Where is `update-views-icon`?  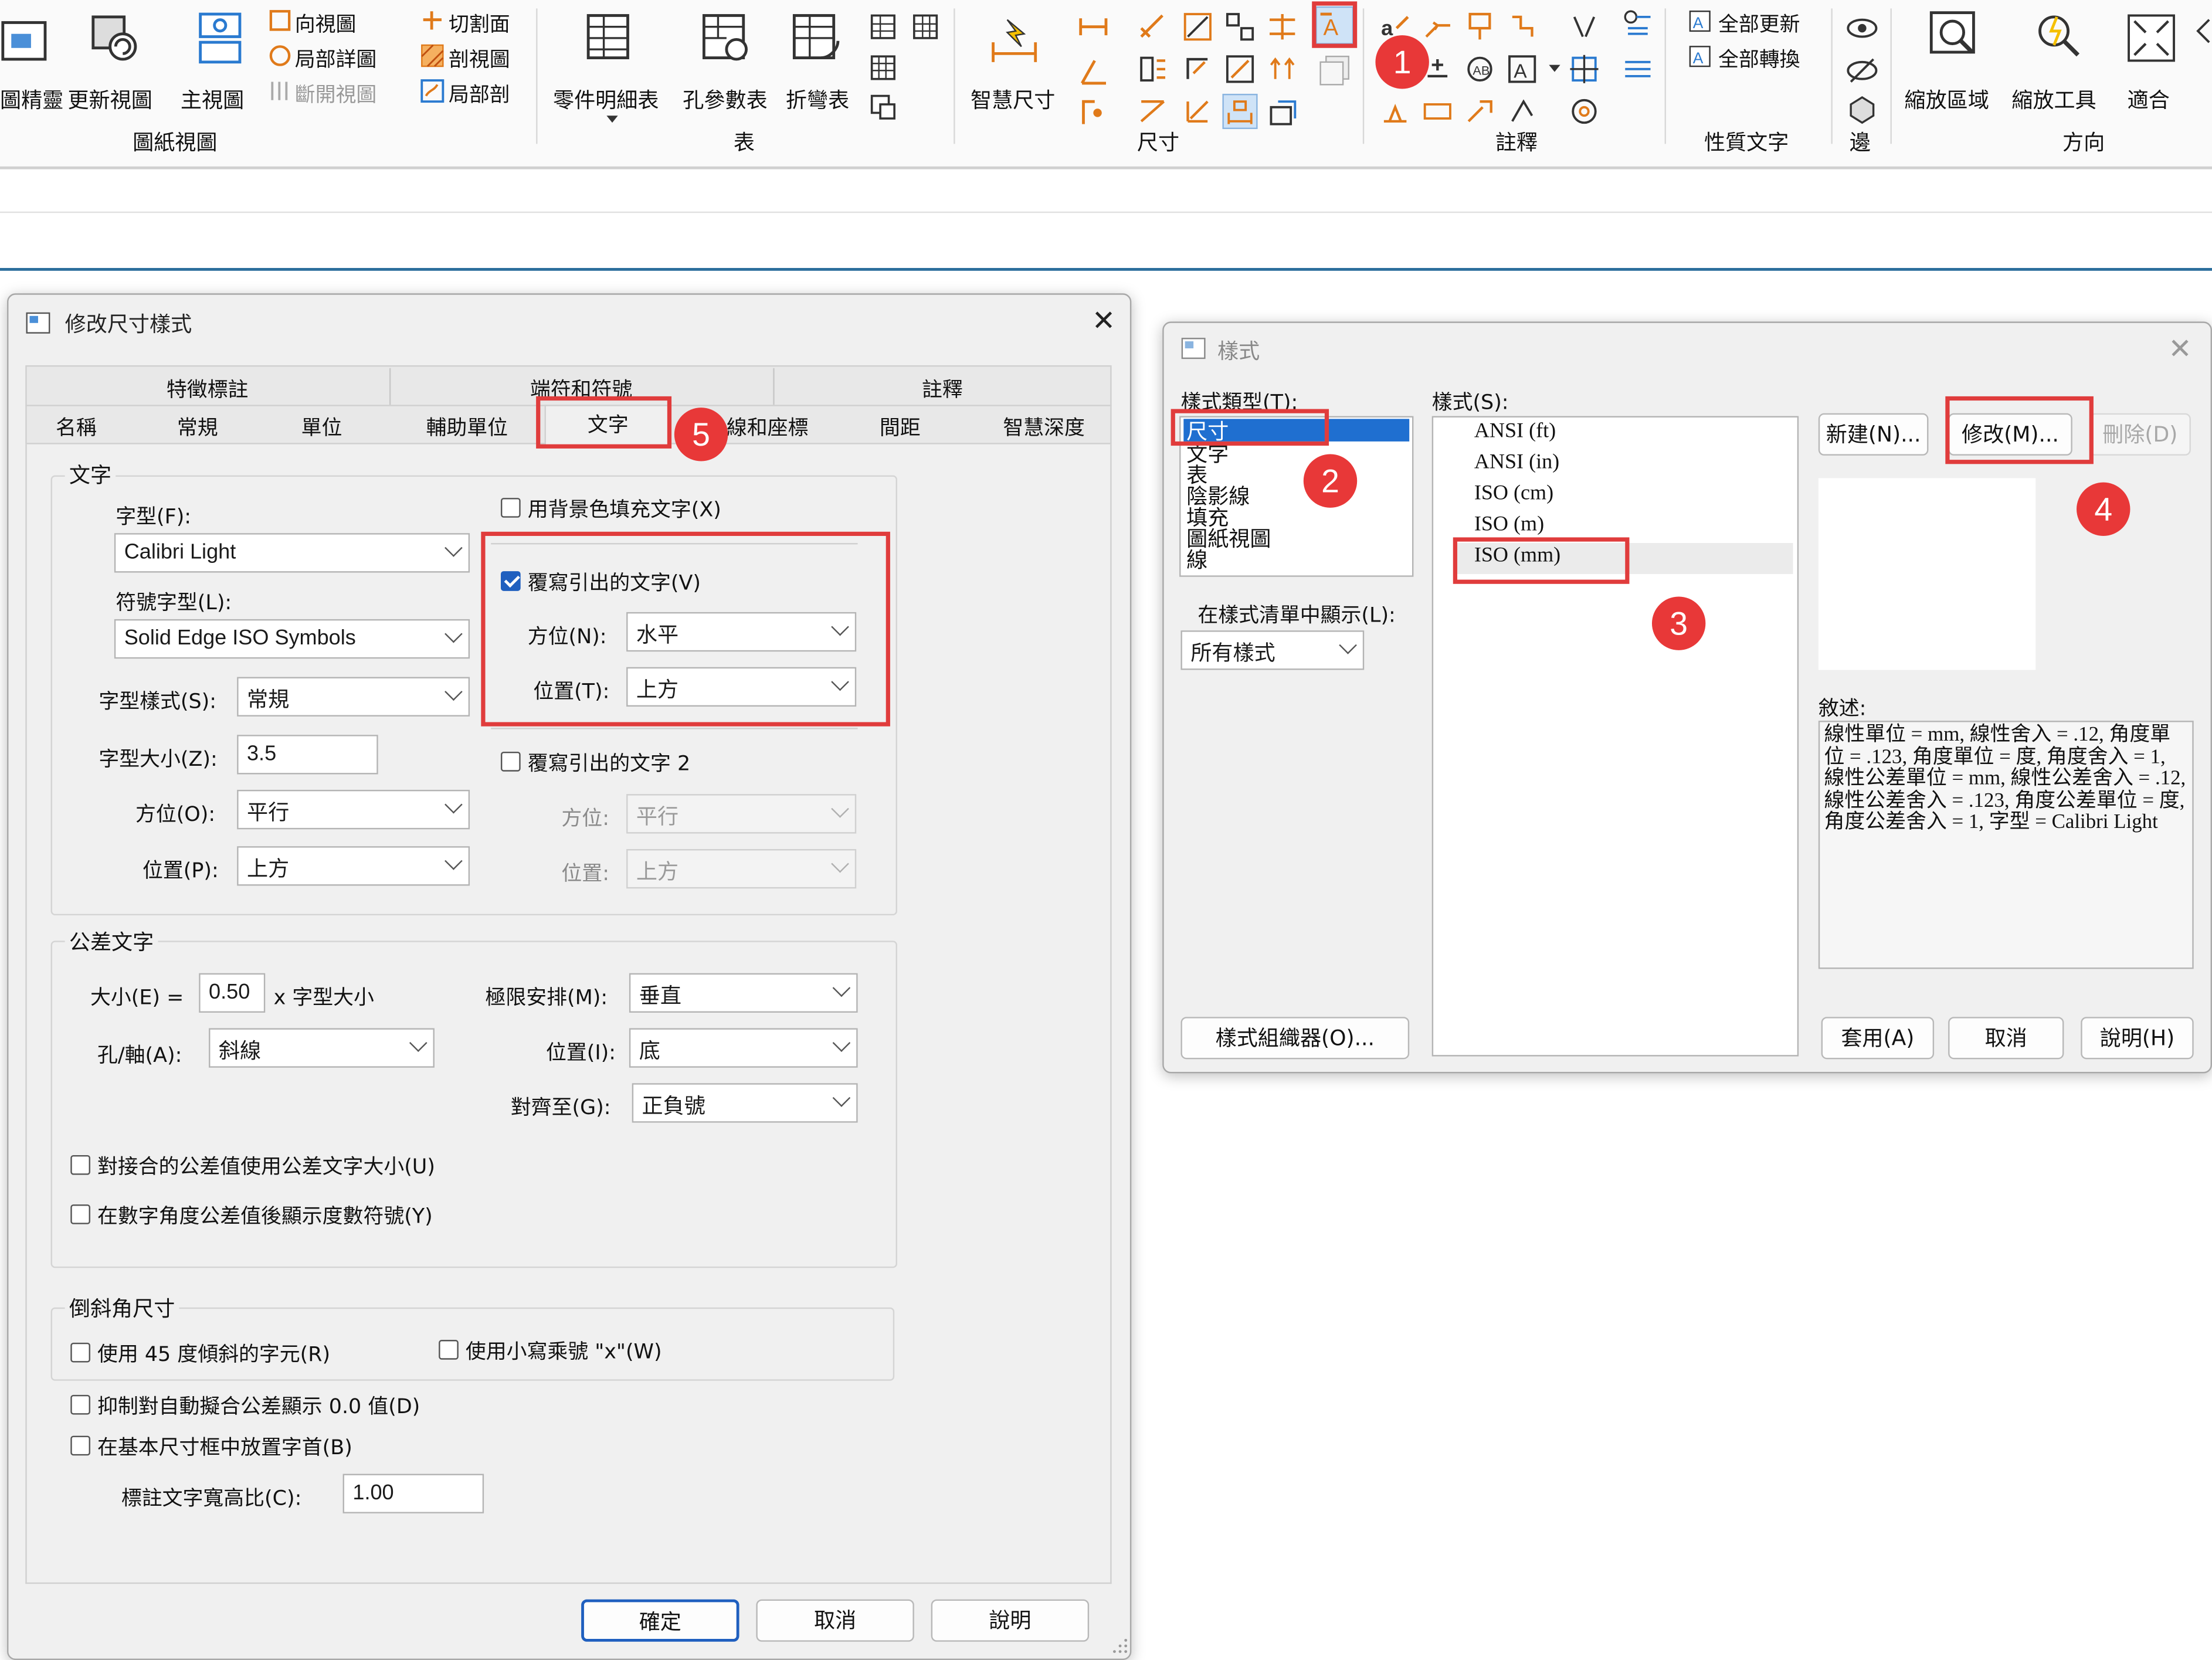
update-views-icon is located at coordinates (114, 38).